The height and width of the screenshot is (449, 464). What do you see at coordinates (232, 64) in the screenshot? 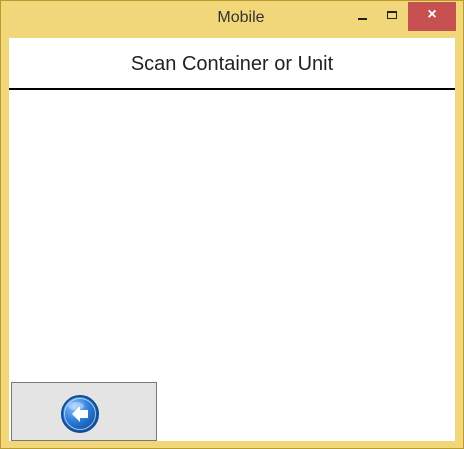
I see `page-title: Scan Container or Unit` at bounding box center [232, 64].